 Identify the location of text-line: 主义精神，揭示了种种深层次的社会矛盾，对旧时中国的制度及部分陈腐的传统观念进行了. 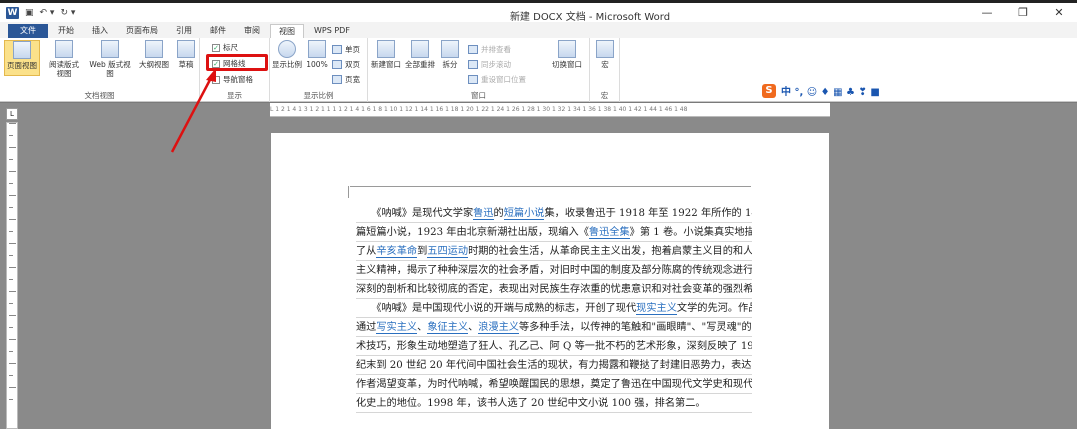
(554, 270).